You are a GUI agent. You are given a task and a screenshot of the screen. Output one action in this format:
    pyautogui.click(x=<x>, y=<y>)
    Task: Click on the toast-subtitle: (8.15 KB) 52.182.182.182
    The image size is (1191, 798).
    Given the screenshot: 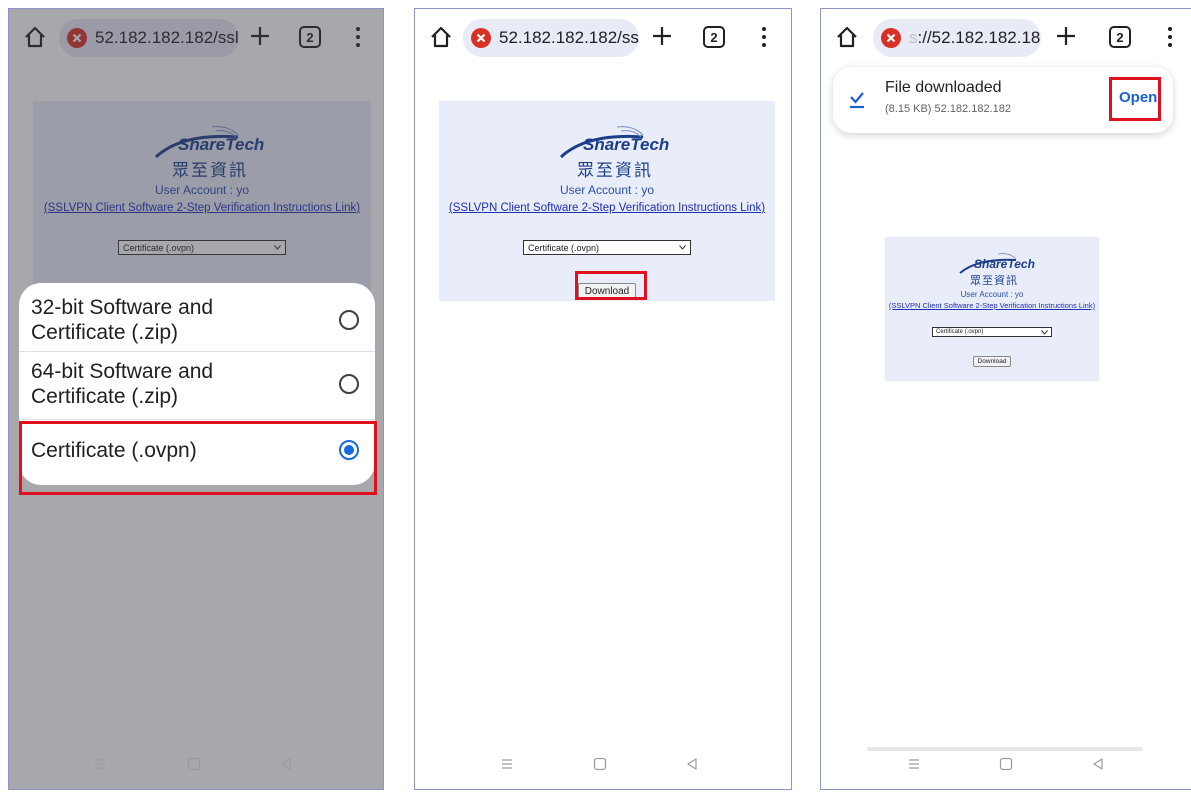 What is the action you would take?
    pyautogui.click(x=948, y=109)
    